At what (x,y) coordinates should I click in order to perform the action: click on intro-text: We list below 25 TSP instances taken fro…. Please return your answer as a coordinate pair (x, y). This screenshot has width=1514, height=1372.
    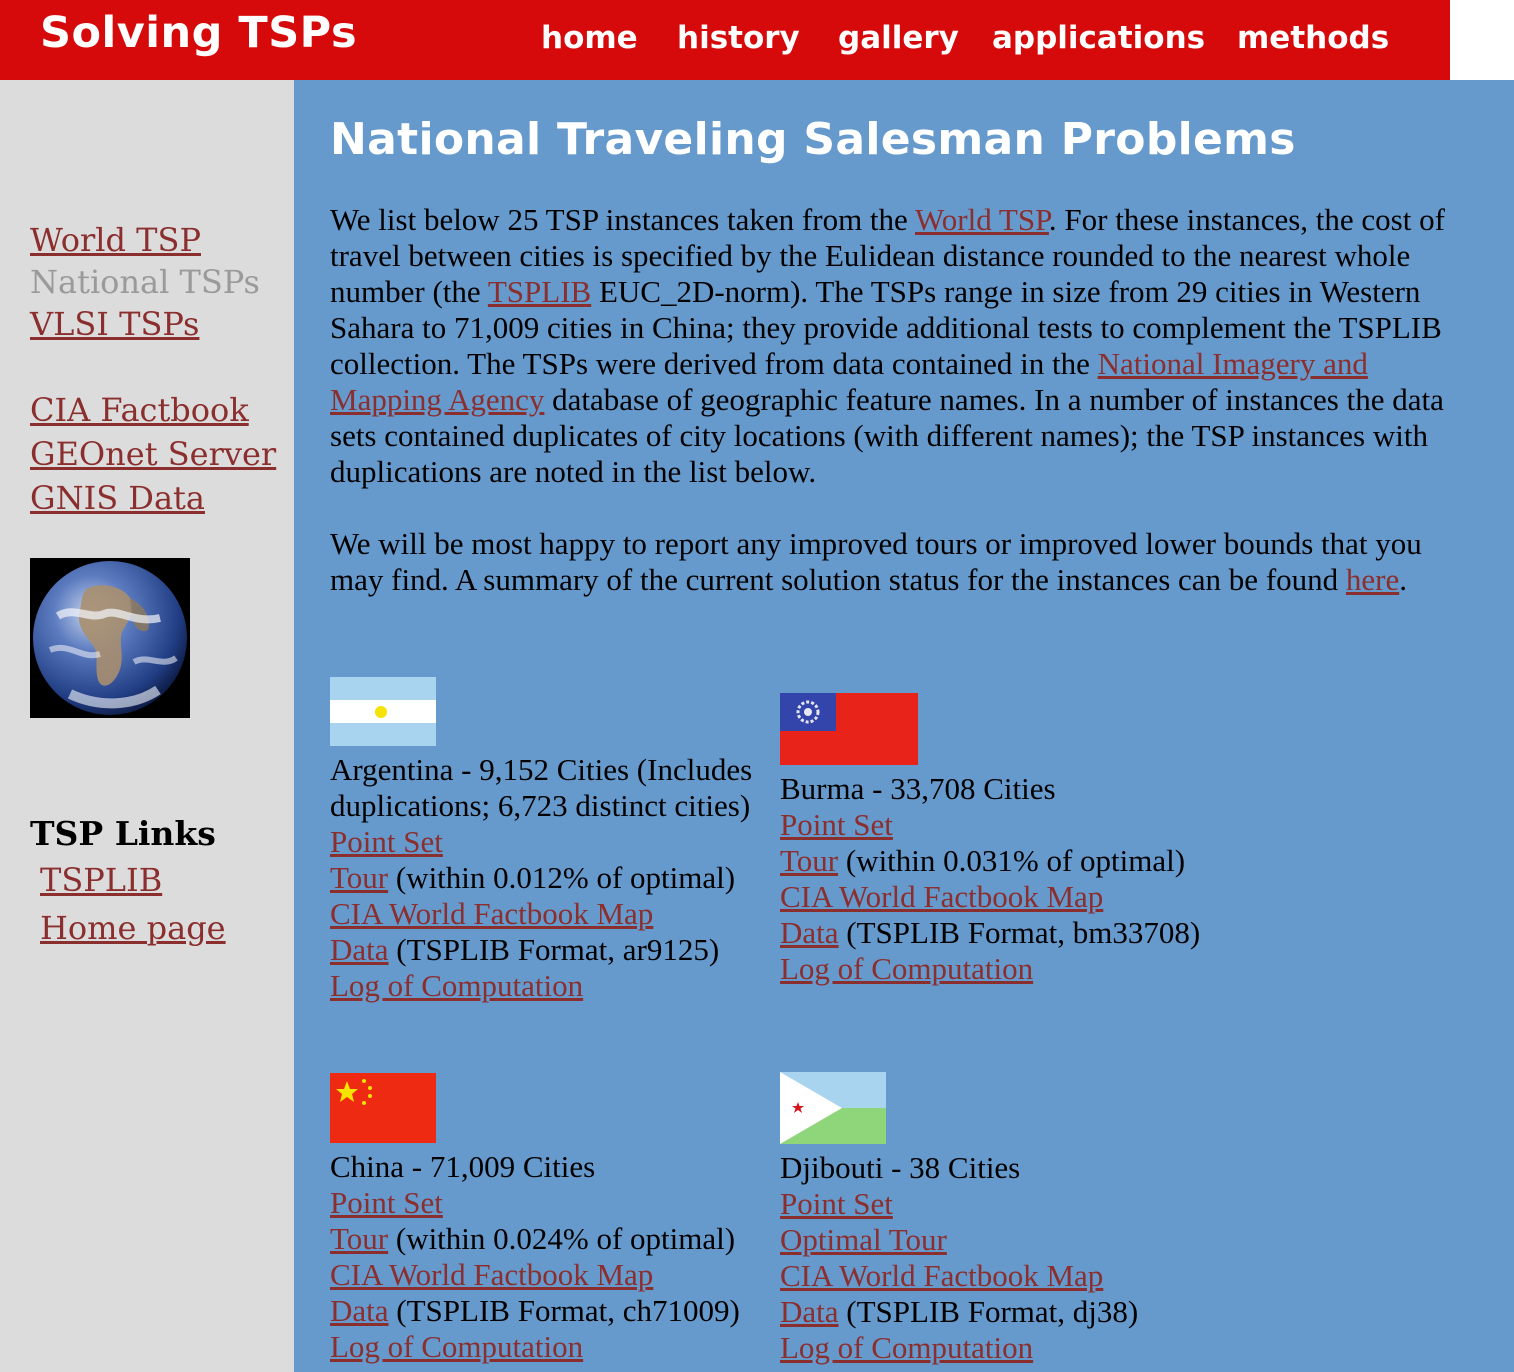
    Looking at the image, I should click on (622, 219).